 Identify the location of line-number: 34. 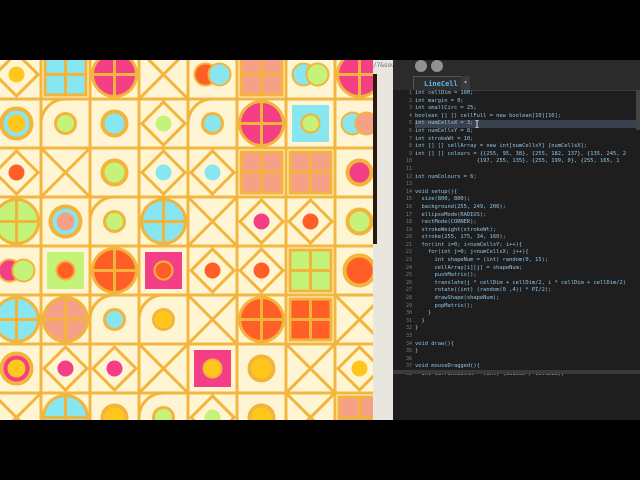
(408, 343).